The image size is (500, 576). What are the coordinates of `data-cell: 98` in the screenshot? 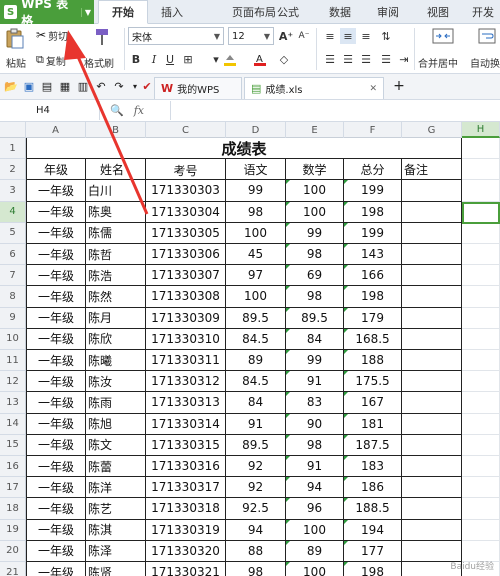 It's located at (315, 255).